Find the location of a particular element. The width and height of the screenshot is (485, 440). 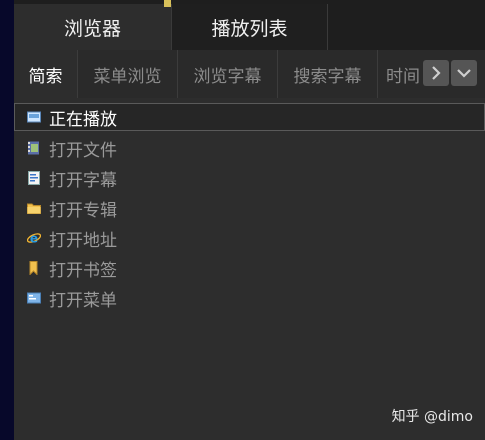

top-tab-bar: 浏览器 播放列表 is located at coordinates (249, 25).